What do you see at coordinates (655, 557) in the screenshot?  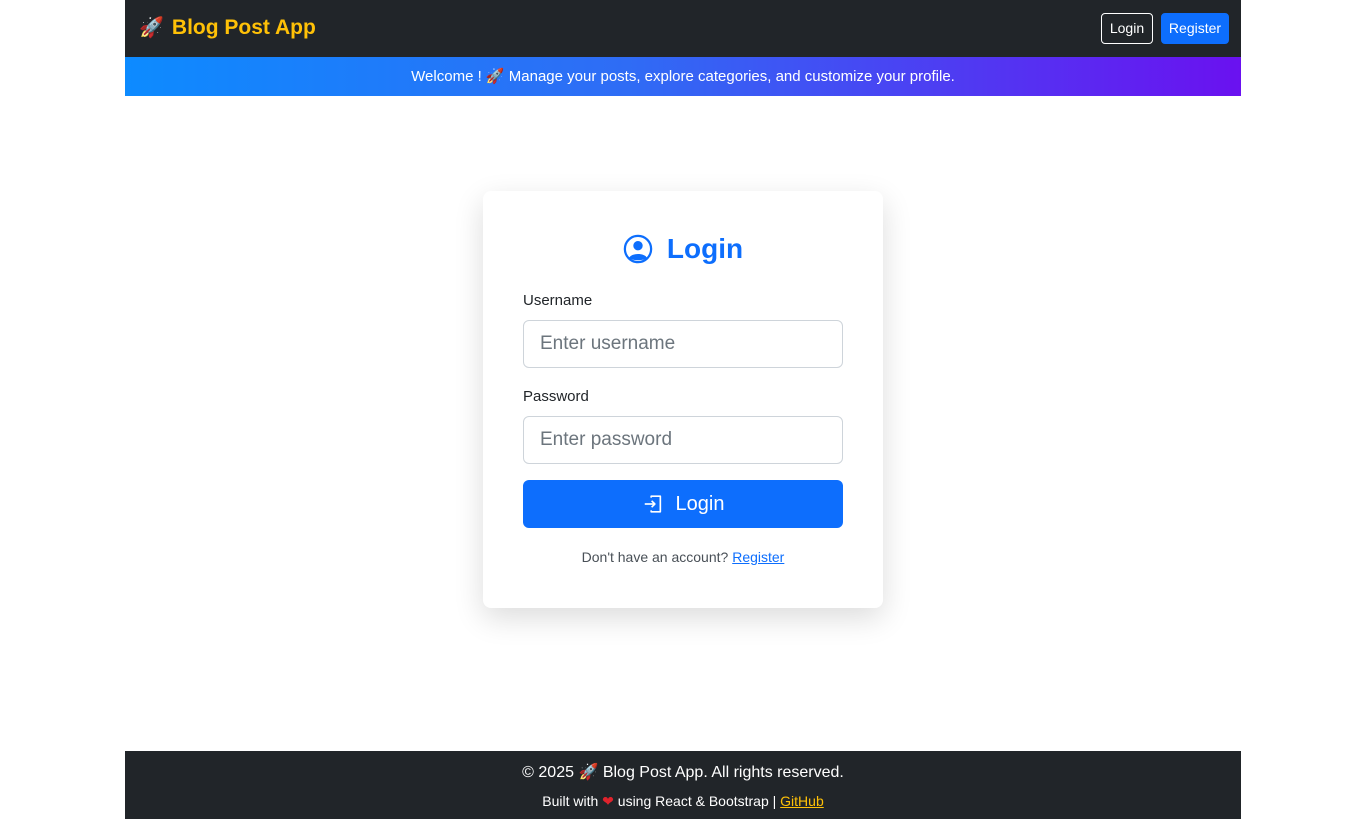 I see `signup-prompt: Don't have an account?` at bounding box center [655, 557].